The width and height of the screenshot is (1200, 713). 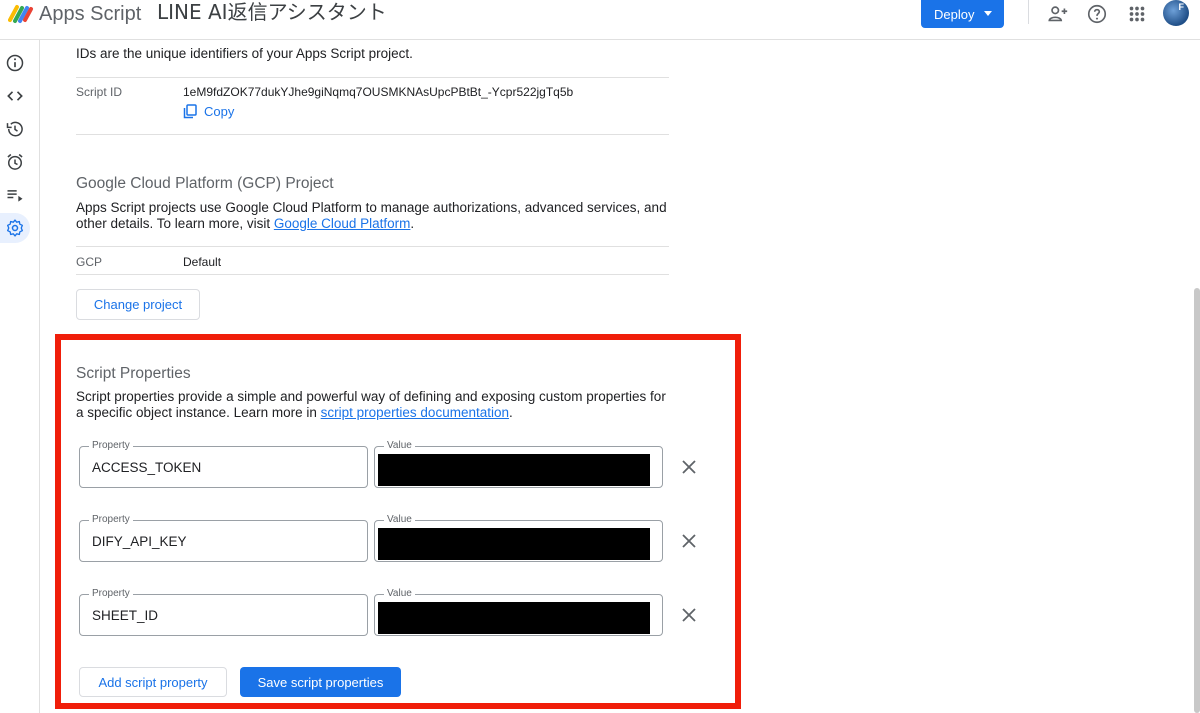 What do you see at coordinates (415, 412) in the screenshot?
I see `script-properties-docs-link: script properties documentation` at bounding box center [415, 412].